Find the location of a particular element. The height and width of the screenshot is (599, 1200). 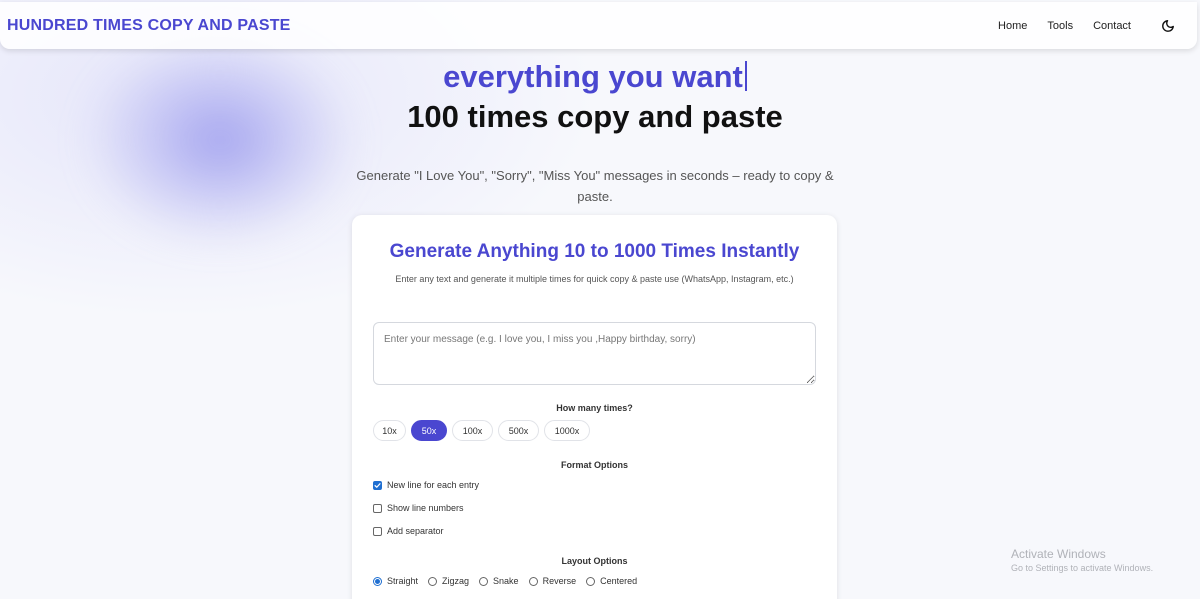

times-options: 10x 50x 100x 500x 1000x is located at coordinates (481, 430).